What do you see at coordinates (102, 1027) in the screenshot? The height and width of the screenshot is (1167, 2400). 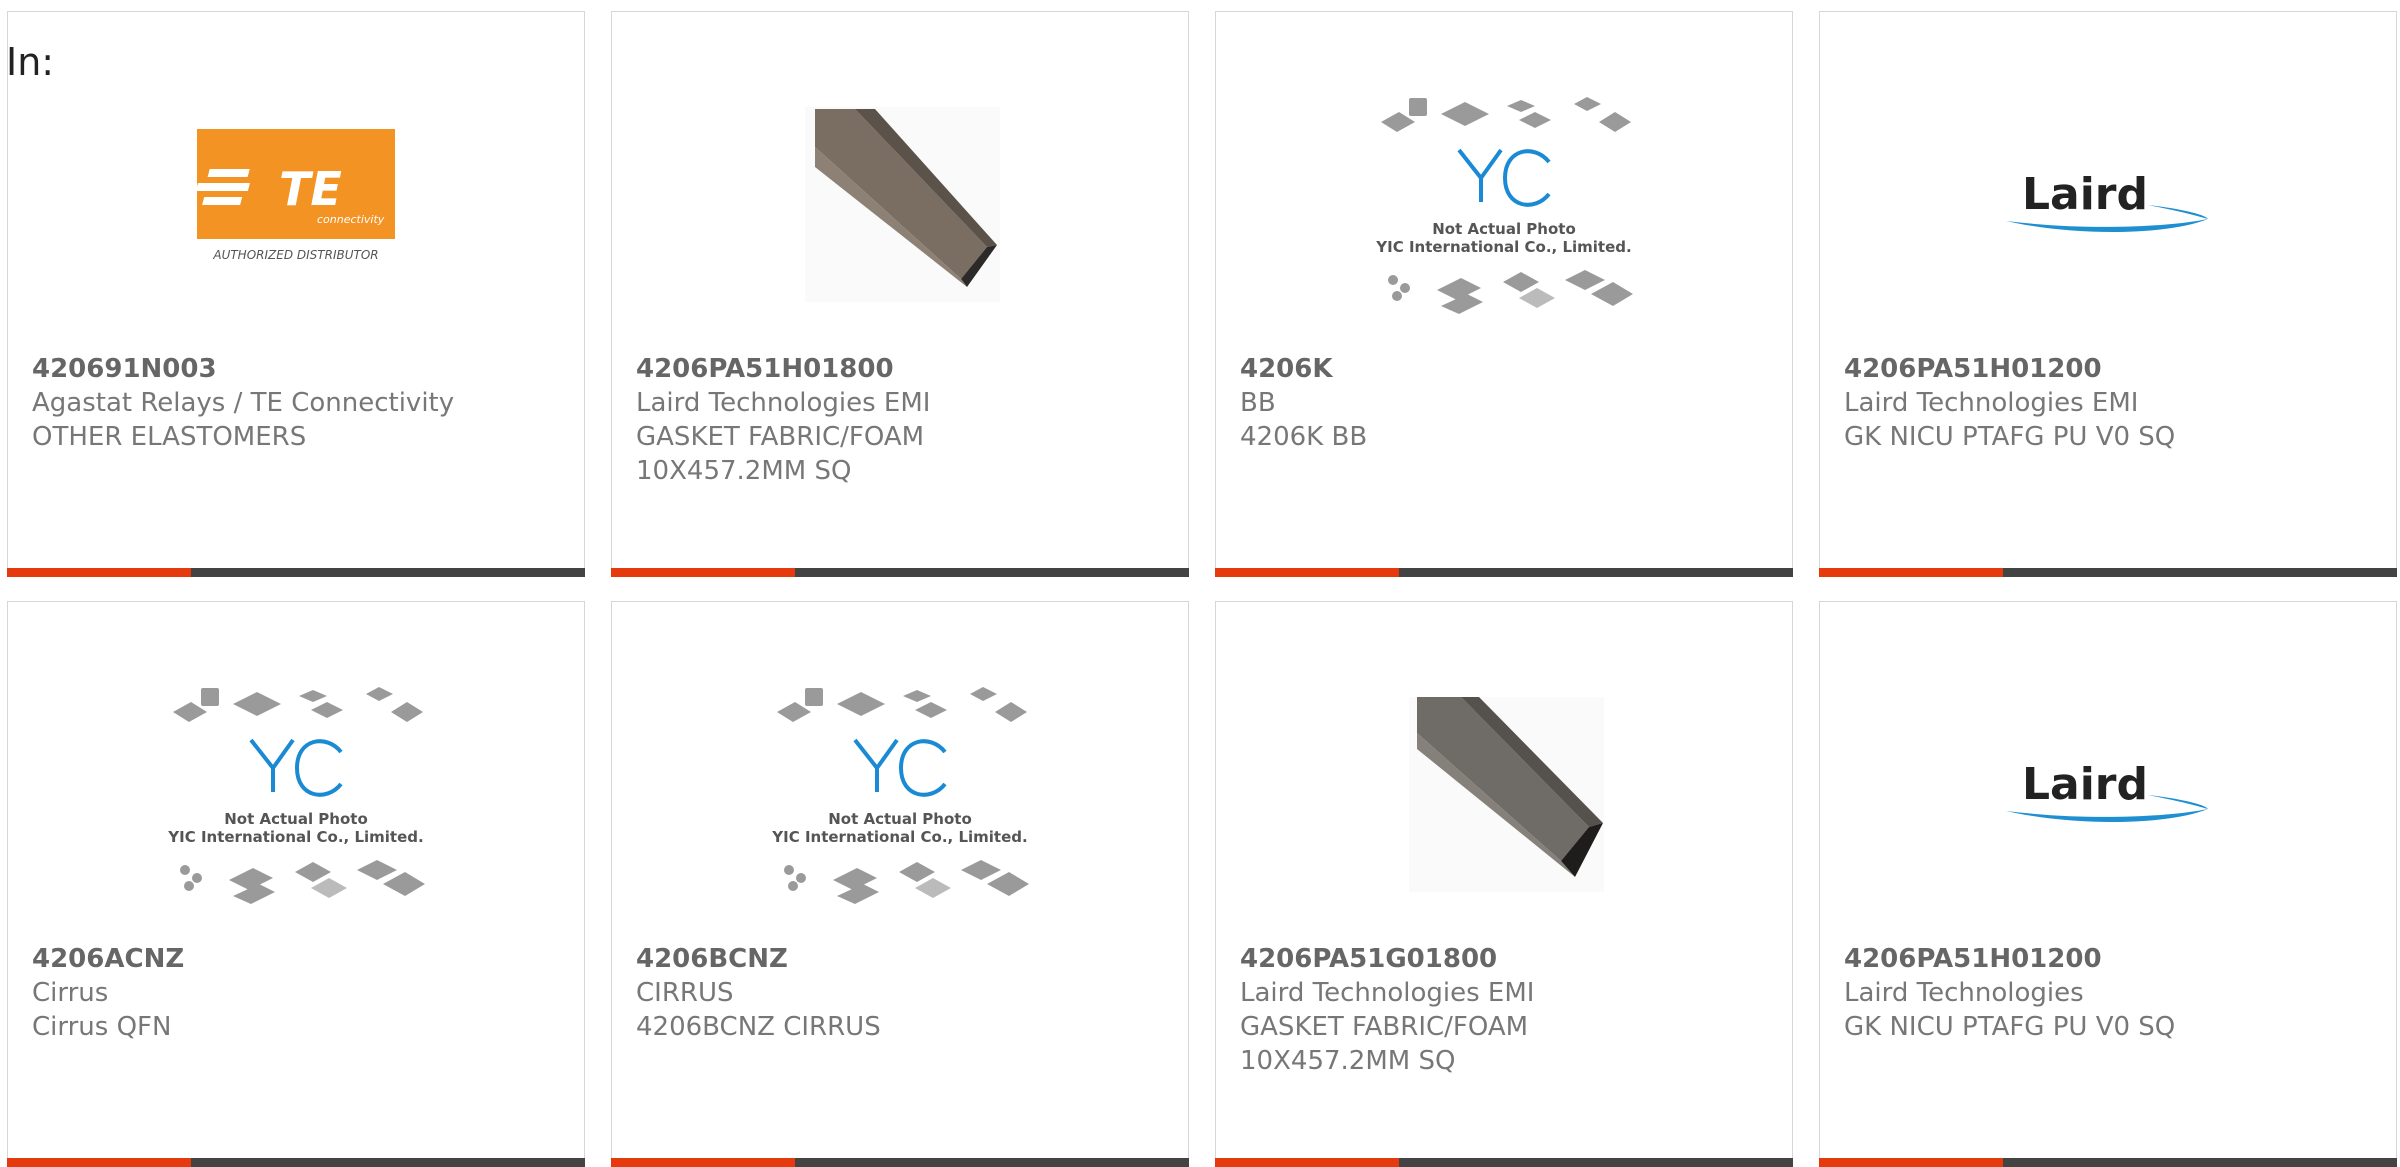 I see `description-line: Cirrus QFN` at bounding box center [102, 1027].